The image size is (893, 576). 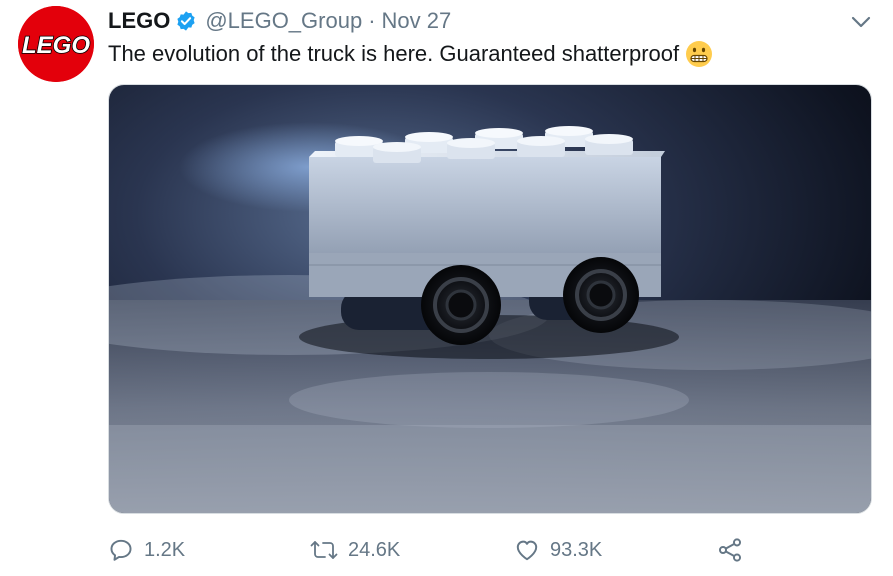 What do you see at coordinates (699, 54) in the screenshot?
I see `grimacing-face-emoji` at bounding box center [699, 54].